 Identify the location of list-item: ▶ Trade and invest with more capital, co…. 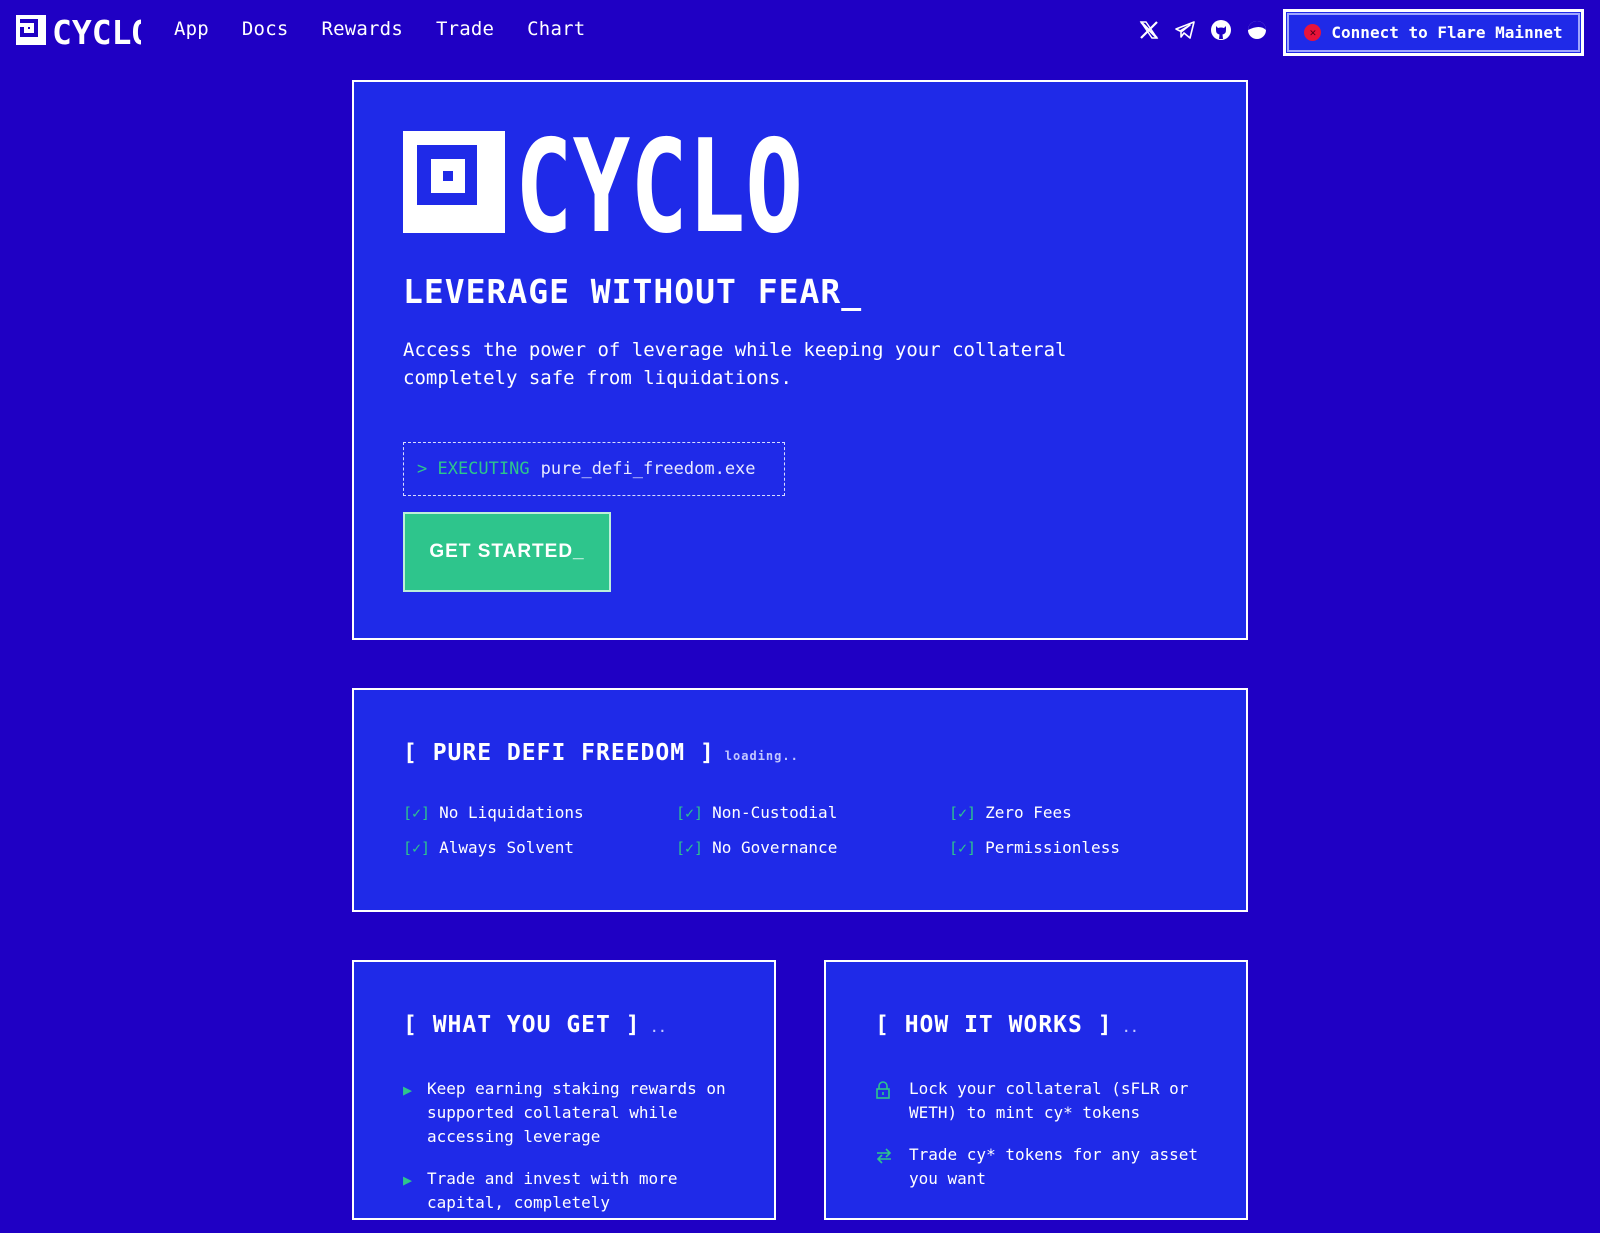
(573, 1191).